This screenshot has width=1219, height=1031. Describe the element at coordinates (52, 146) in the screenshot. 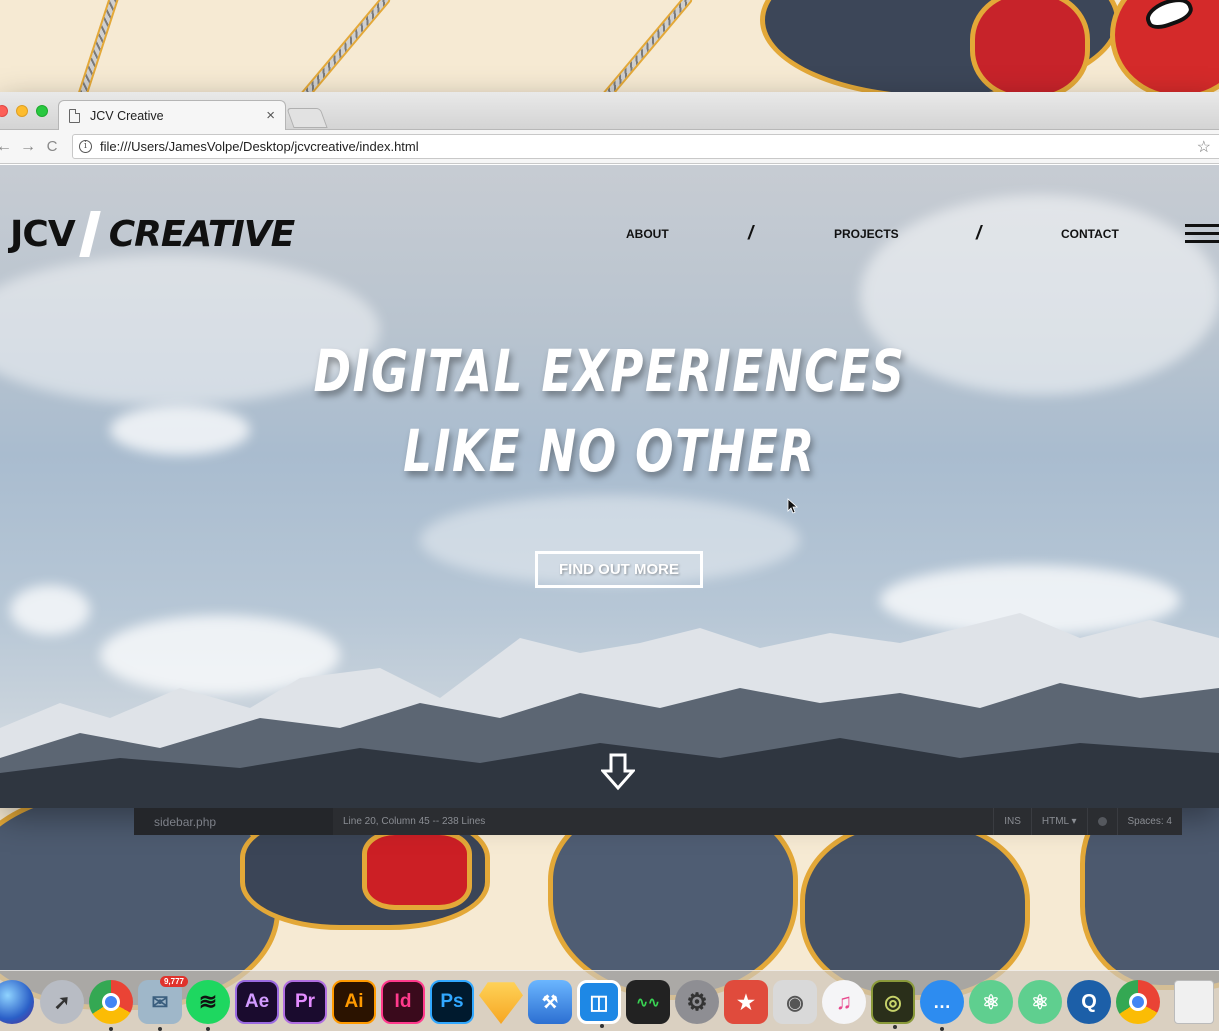

I see `reload-icon: C` at that location.